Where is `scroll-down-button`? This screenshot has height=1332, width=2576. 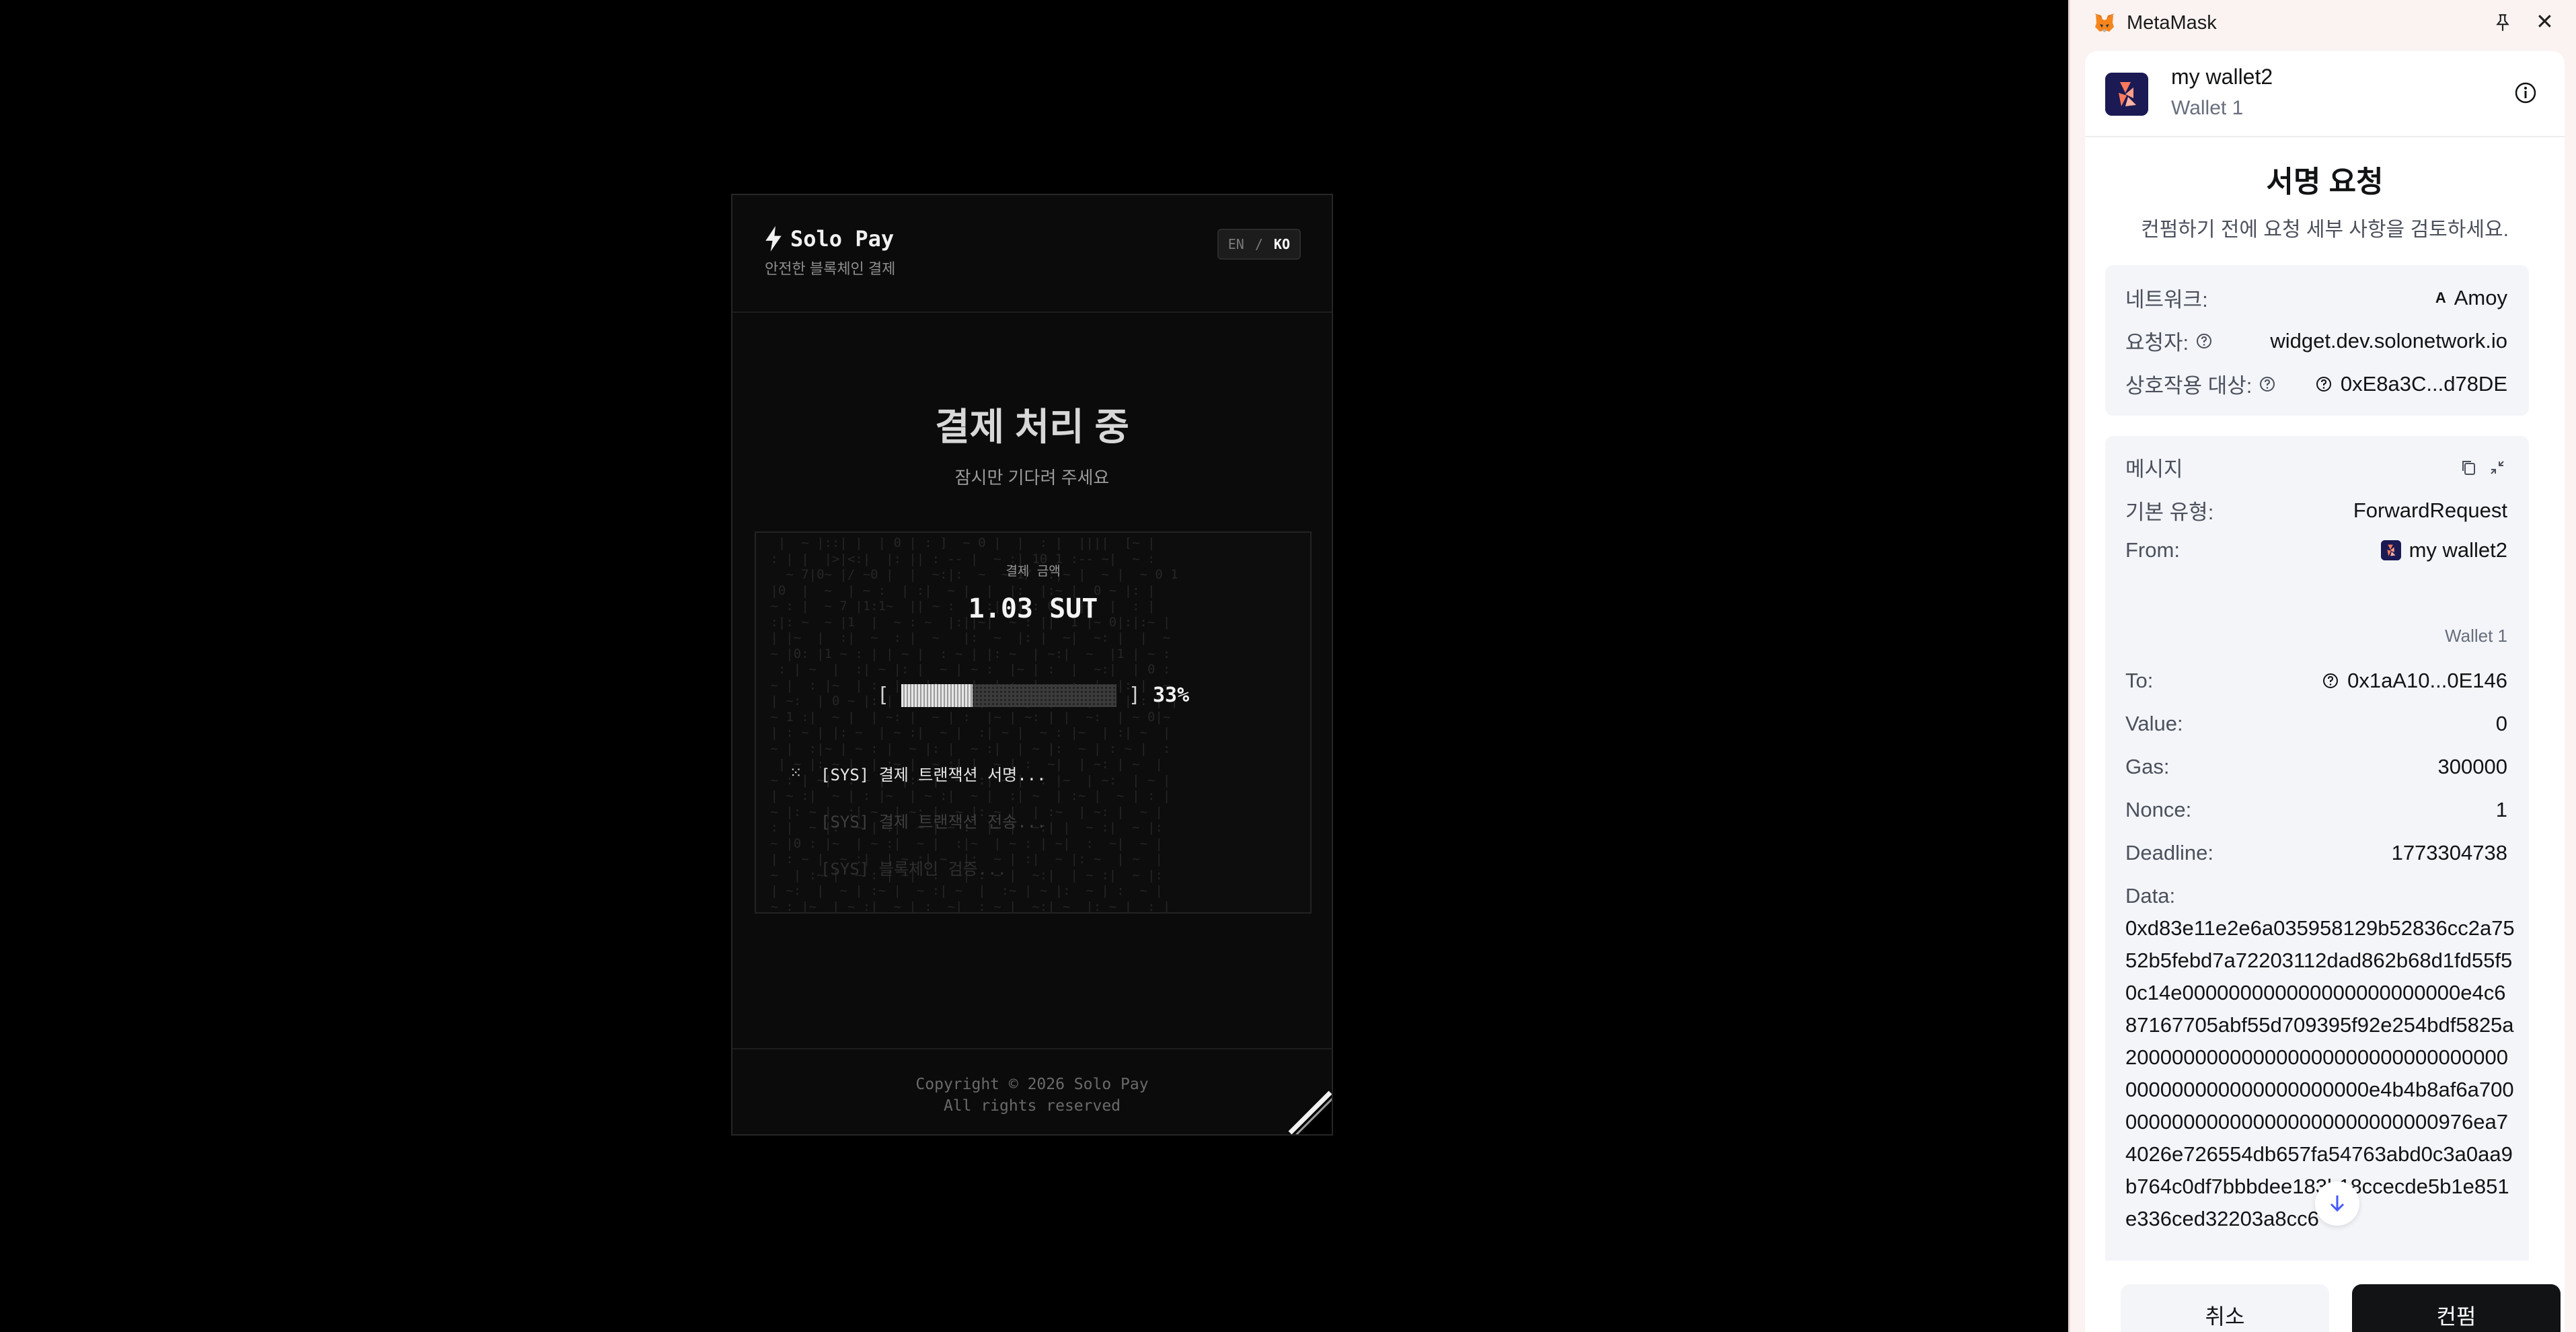
scroll-down-button is located at coordinates (2337, 1203).